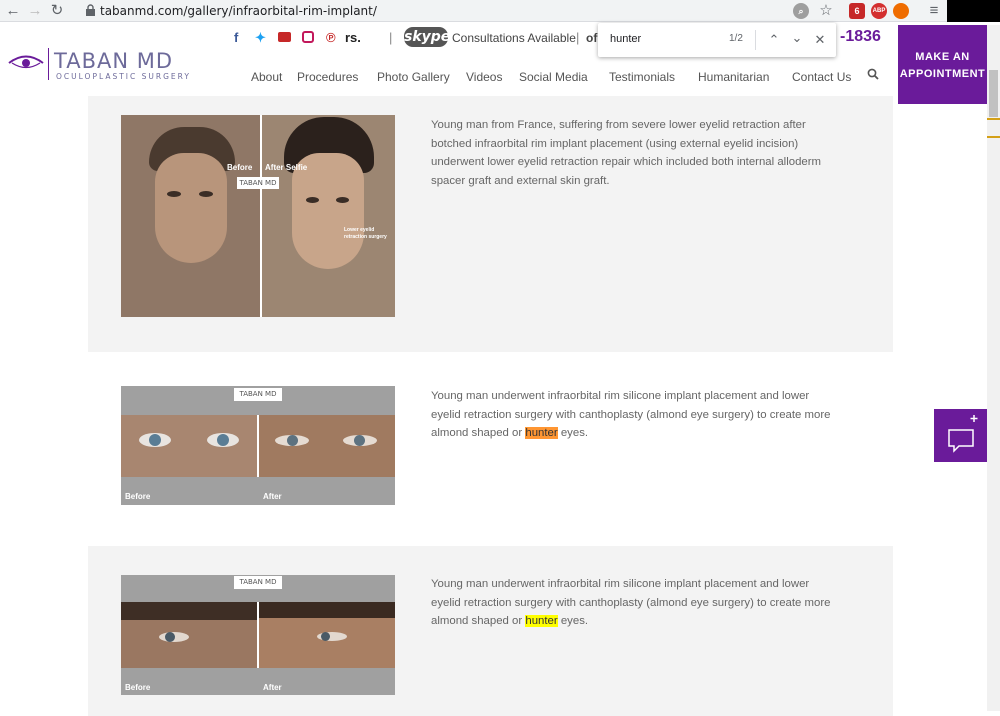 This screenshot has width=1000, height=716. Describe the element at coordinates (327, 635) in the screenshot. I see `after-profile` at that location.